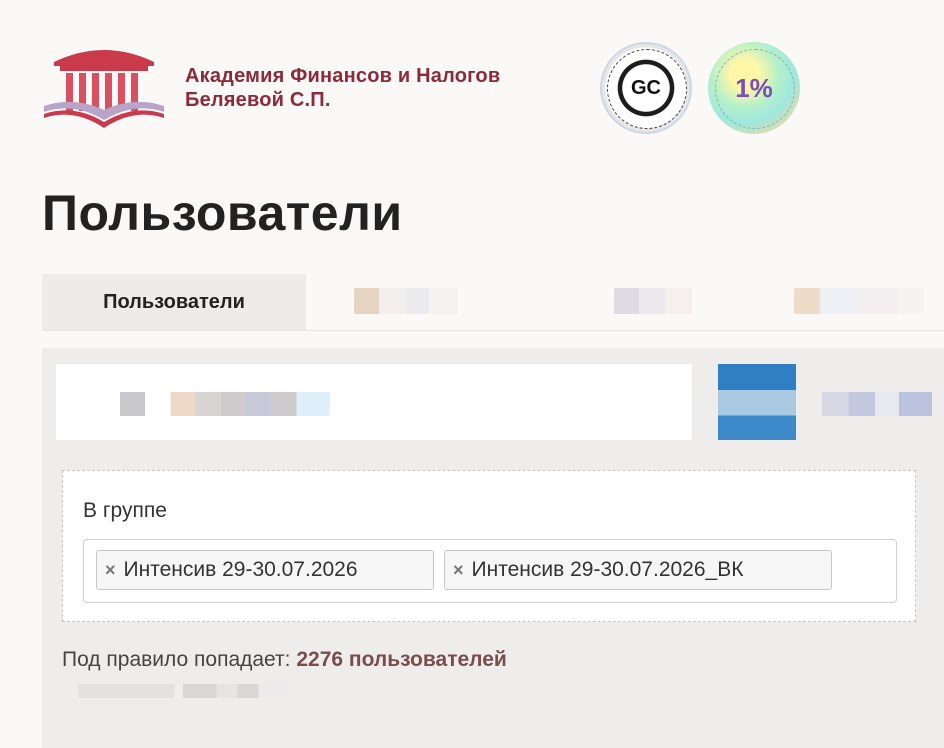 The image size is (944, 748). I want to click on rule-match-prefix: Под правило попадает:, so click(176, 659).